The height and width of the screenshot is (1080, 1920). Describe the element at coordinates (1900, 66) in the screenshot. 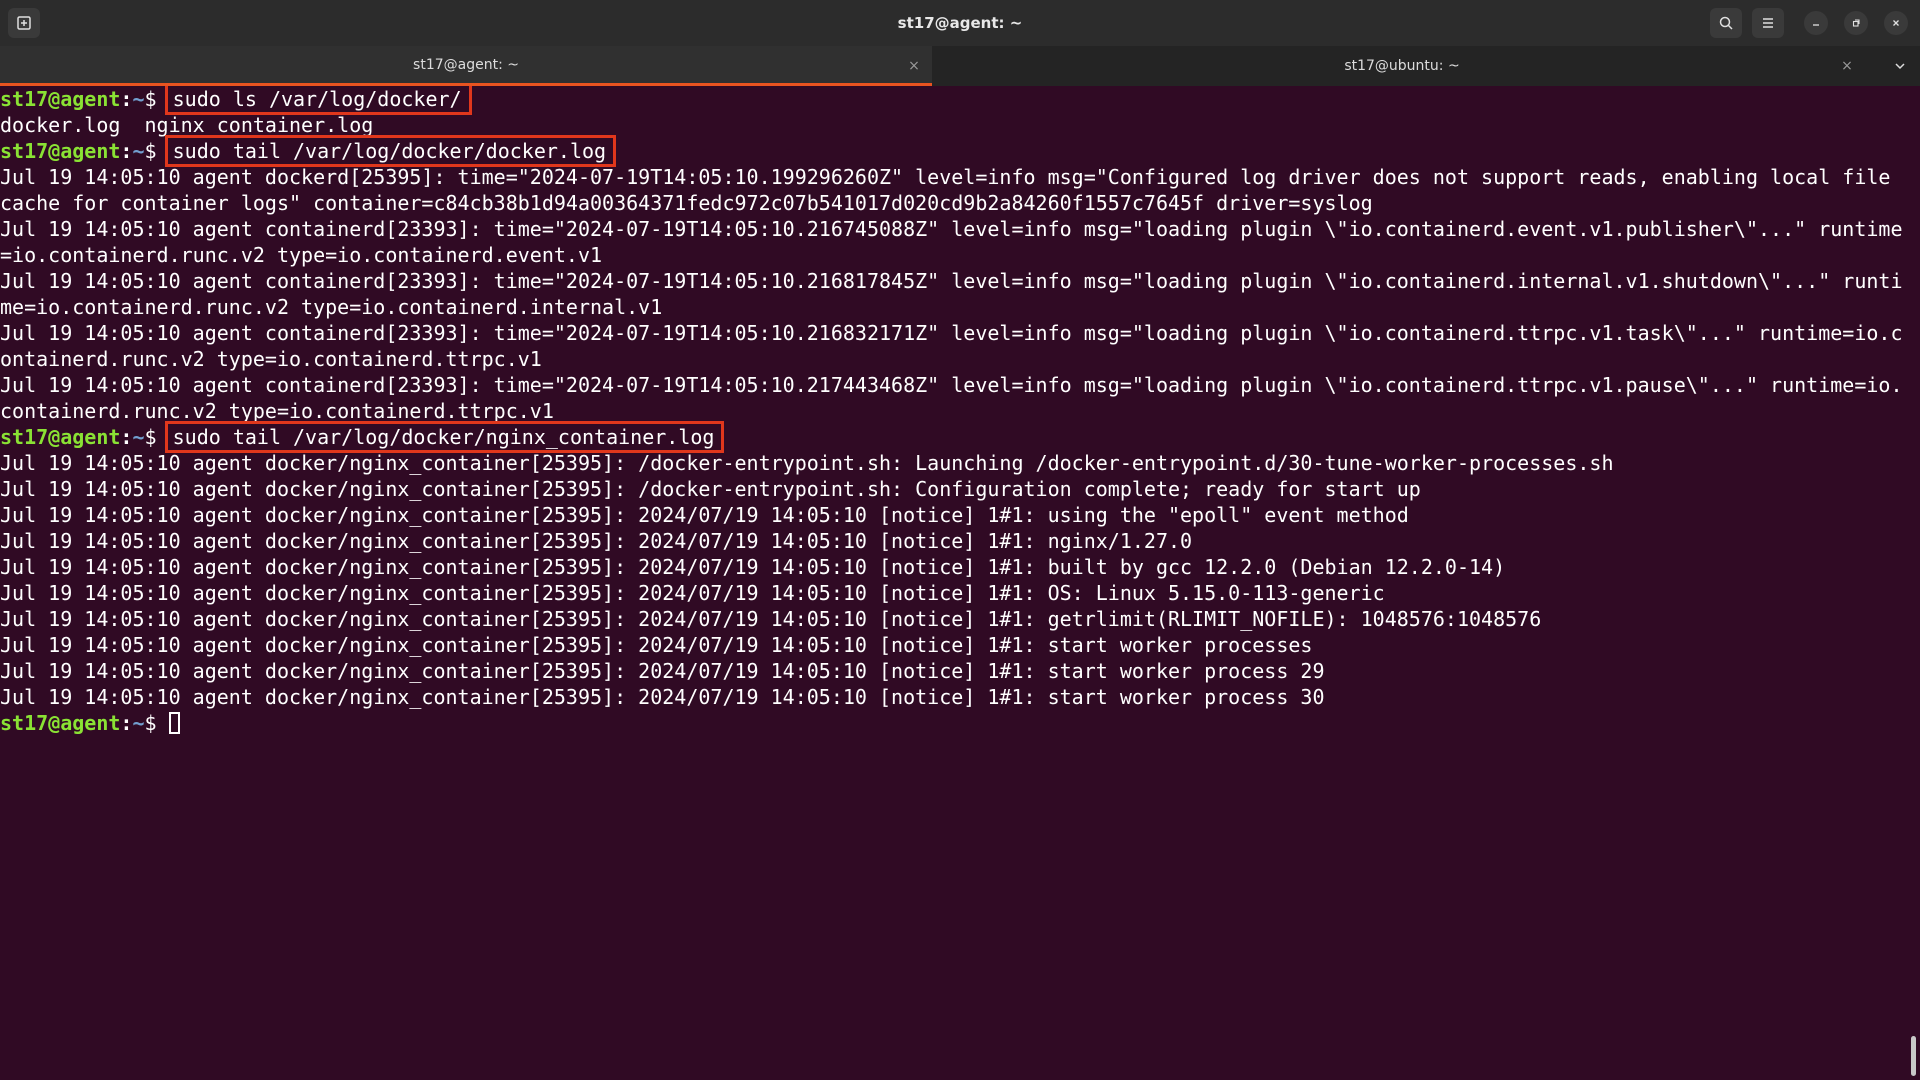

I see `tab-list-chevron-down-icon` at that location.